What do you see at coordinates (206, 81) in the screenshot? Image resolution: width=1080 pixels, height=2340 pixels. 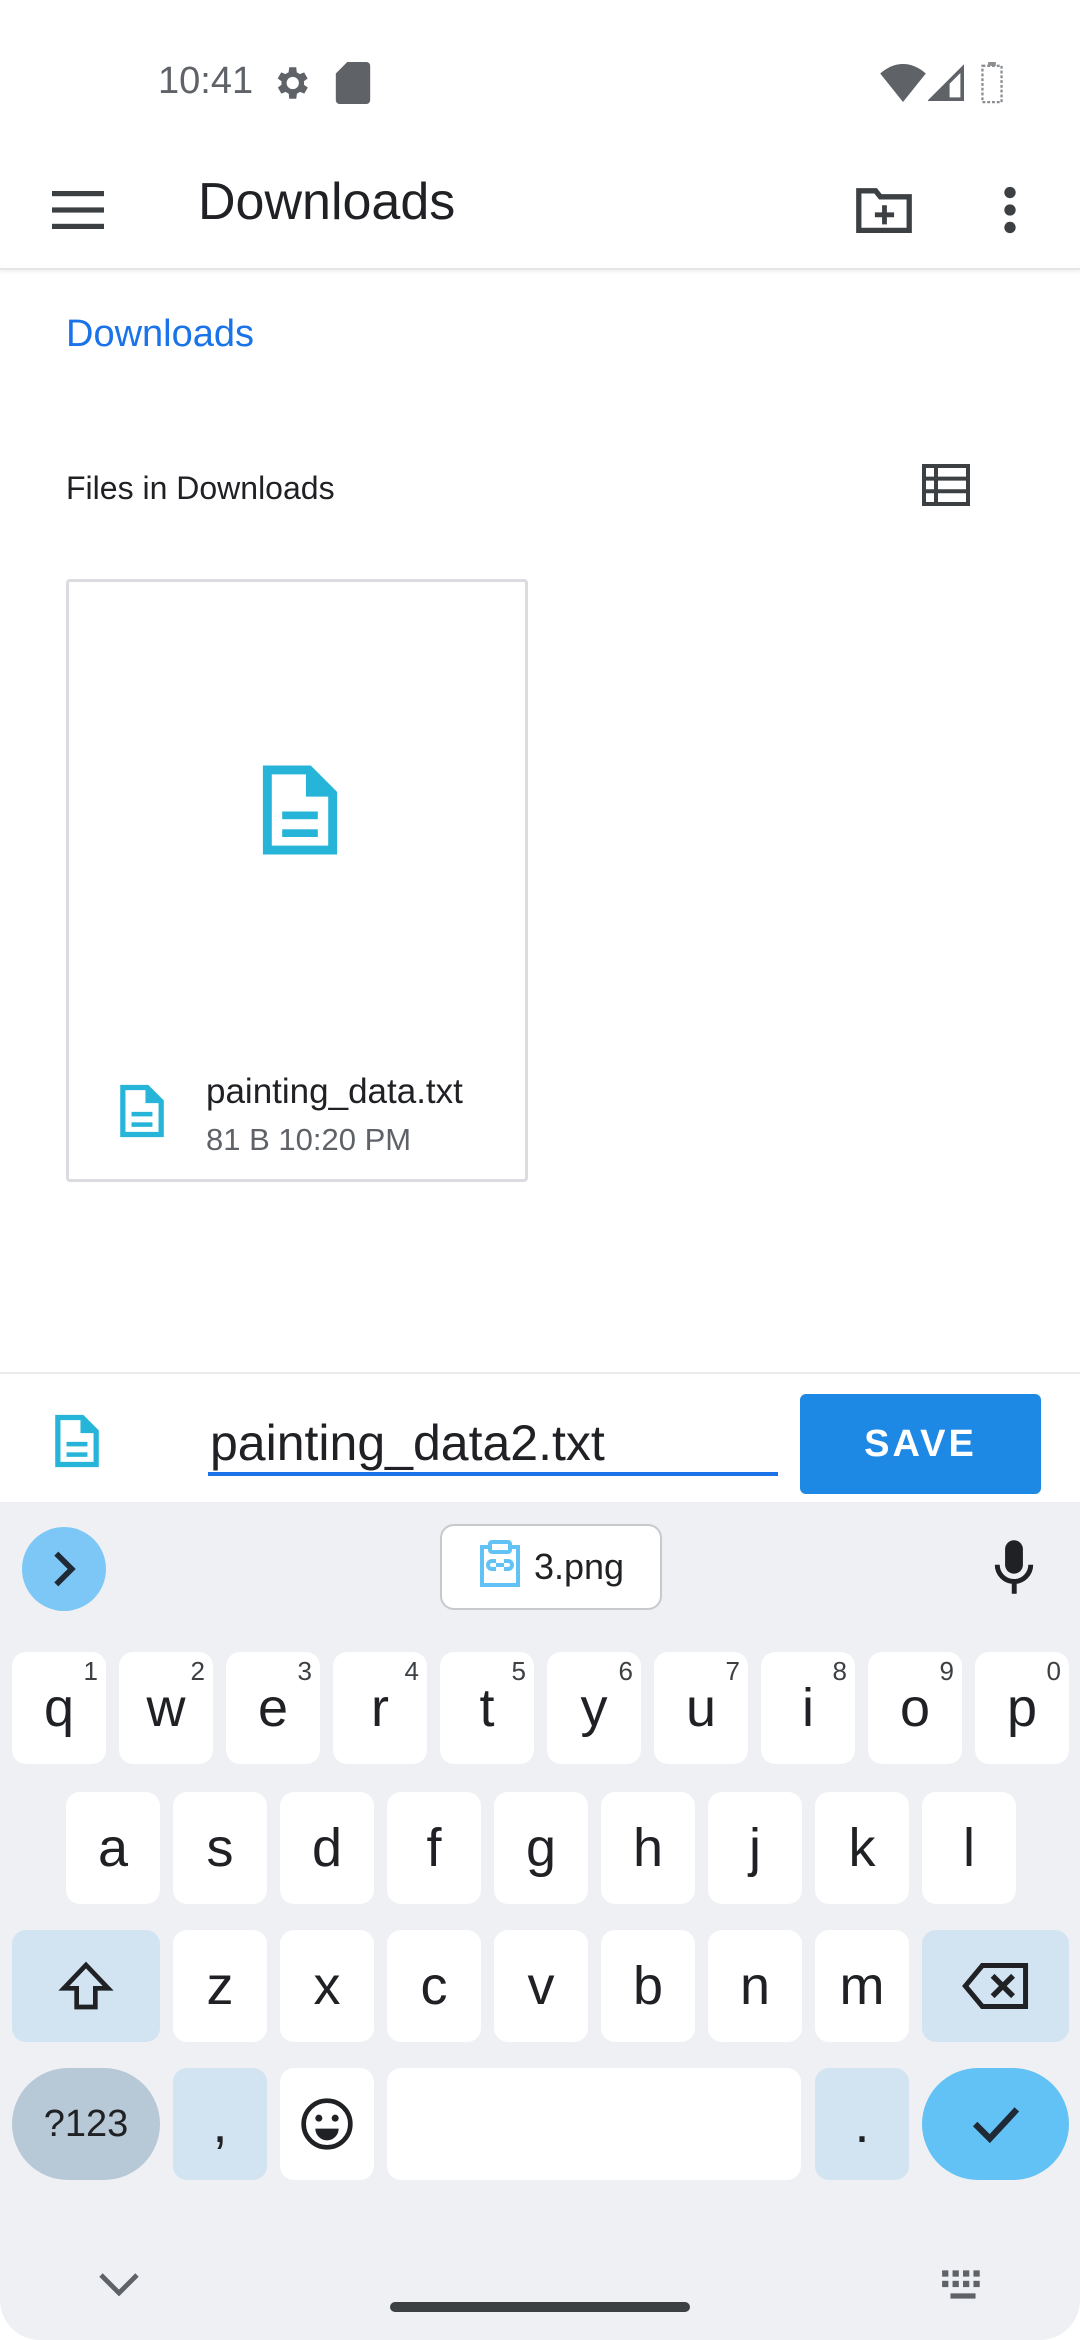 I see `status-time: 10:41` at bounding box center [206, 81].